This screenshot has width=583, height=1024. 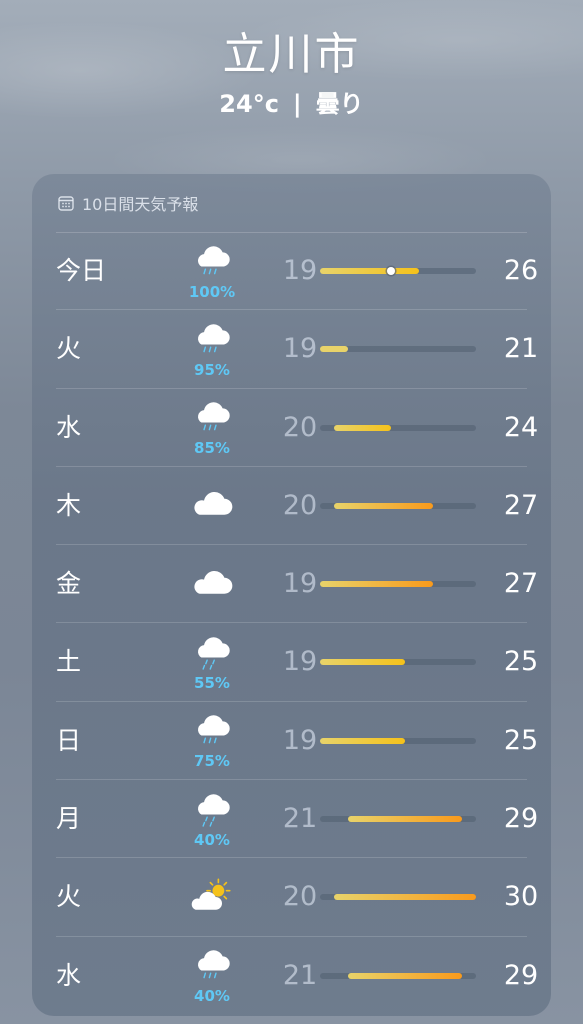 What do you see at coordinates (339, 104) in the screenshot?
I see `current-condition: 曇り` at bounding box center [339, 104].